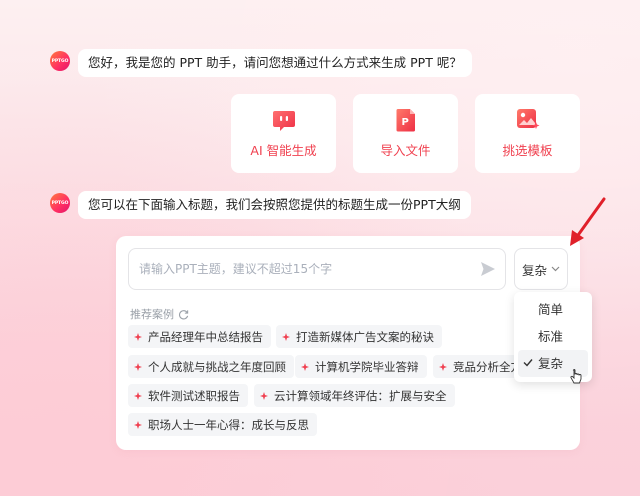 The height and width of the screenshot is (496, 640). I want to click on recommend-chip: 产品经理年中总结报告, so click(199, 336).